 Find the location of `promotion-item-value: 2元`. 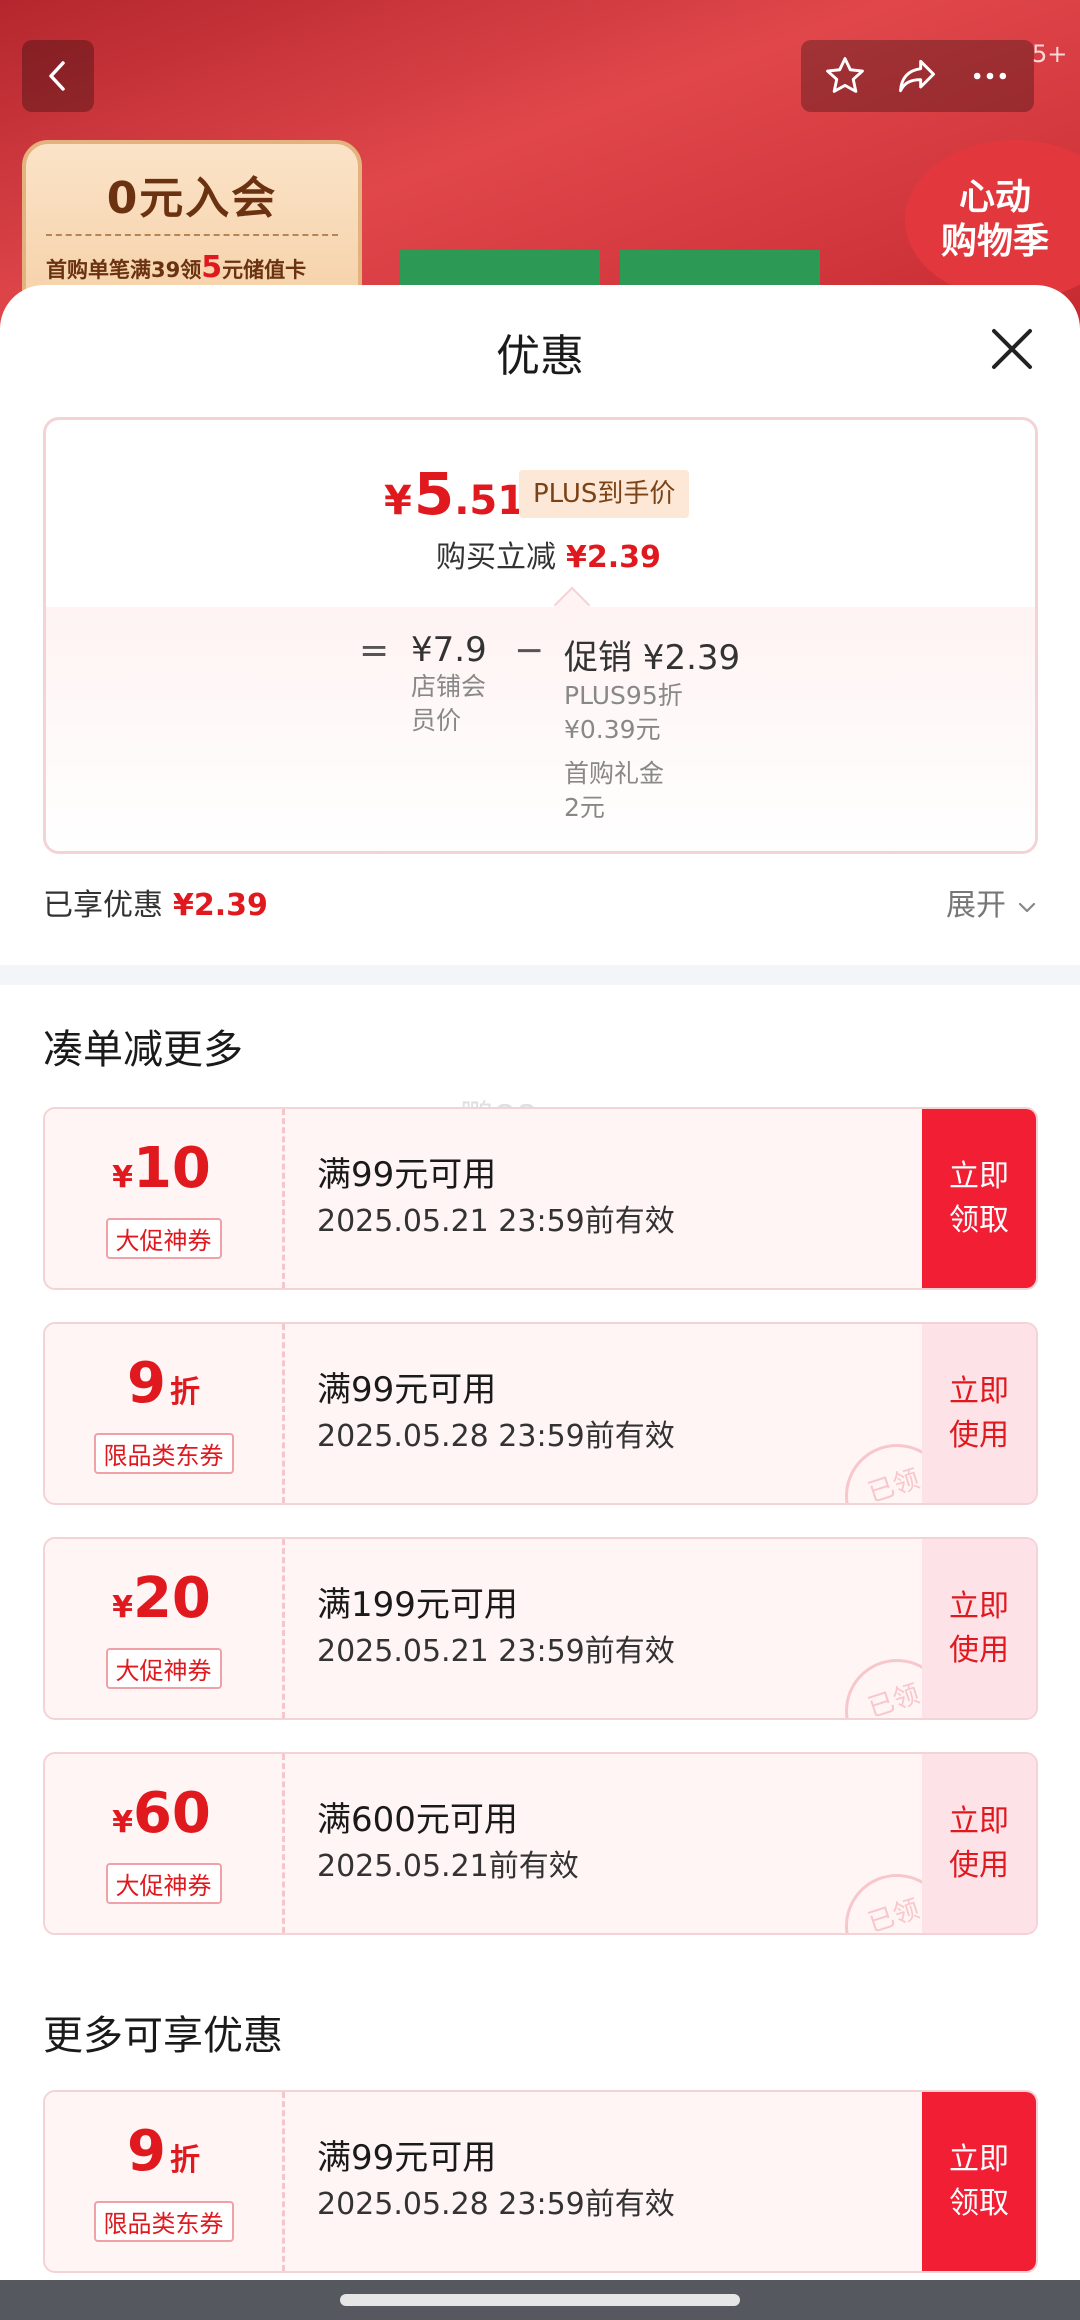

promotion-item-value: 2元 is located at coordinates (584, 807).